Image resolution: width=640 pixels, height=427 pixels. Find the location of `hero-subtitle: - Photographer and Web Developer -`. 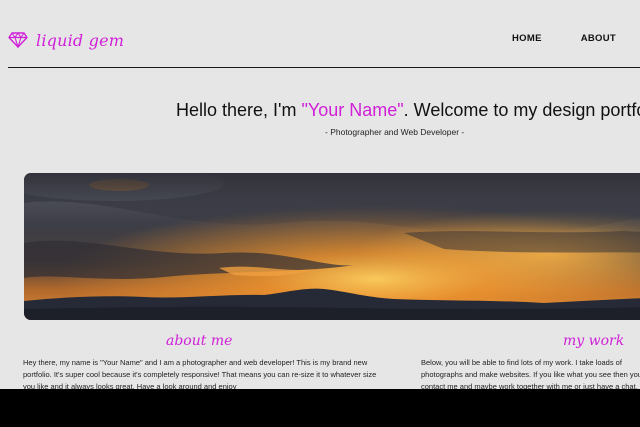

hero-subtitle: - Photographer and Web Developer - is located at coordinates (395, 132).